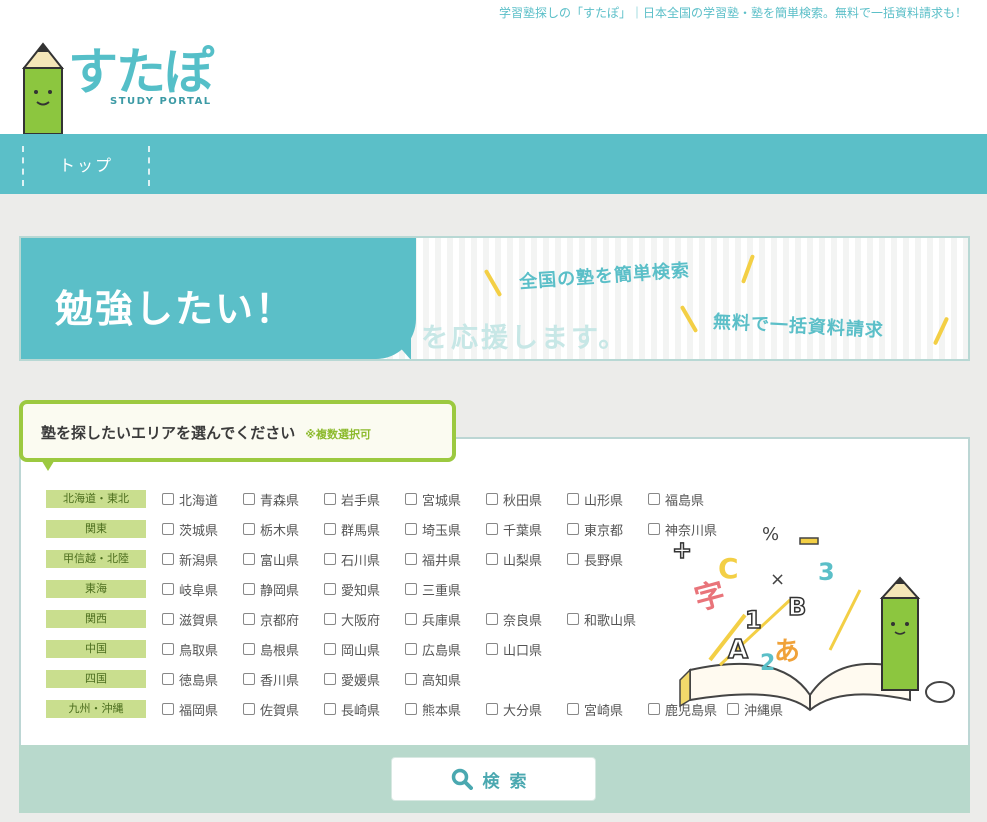 This screenshot has width=987, height=822. I want to click on prefecture-option: 岡山県, so click(352, 649).